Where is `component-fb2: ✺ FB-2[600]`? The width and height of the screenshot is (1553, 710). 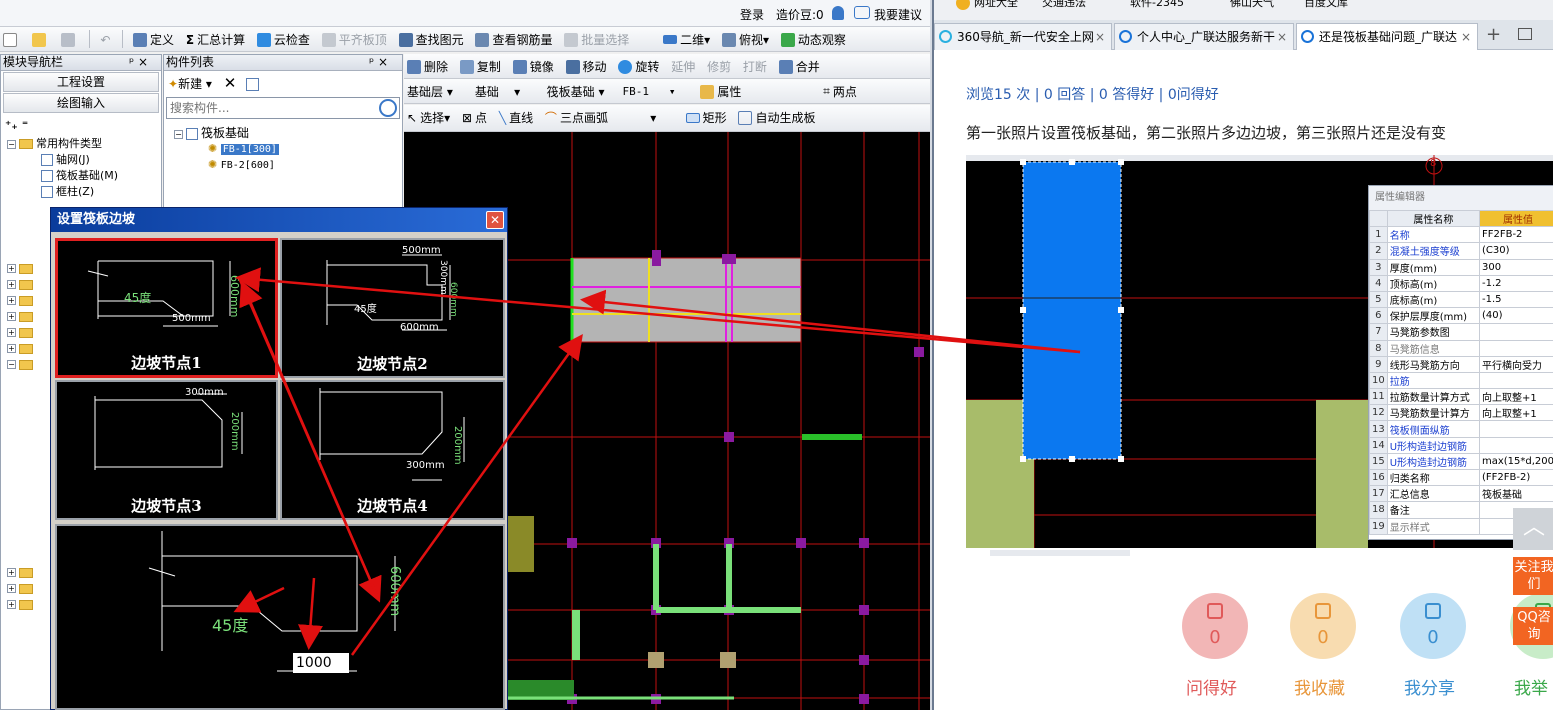
component-fb2: ✺ FB-2[600] is located at coordinates (226, 165).